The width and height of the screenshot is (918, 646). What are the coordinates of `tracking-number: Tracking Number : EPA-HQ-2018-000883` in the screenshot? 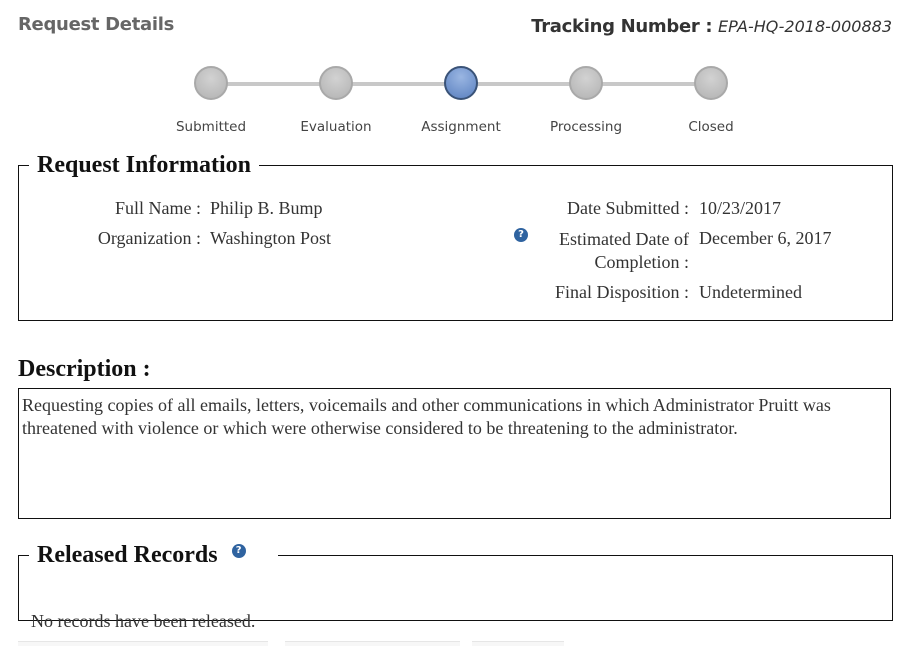 It's located at (711, 26).